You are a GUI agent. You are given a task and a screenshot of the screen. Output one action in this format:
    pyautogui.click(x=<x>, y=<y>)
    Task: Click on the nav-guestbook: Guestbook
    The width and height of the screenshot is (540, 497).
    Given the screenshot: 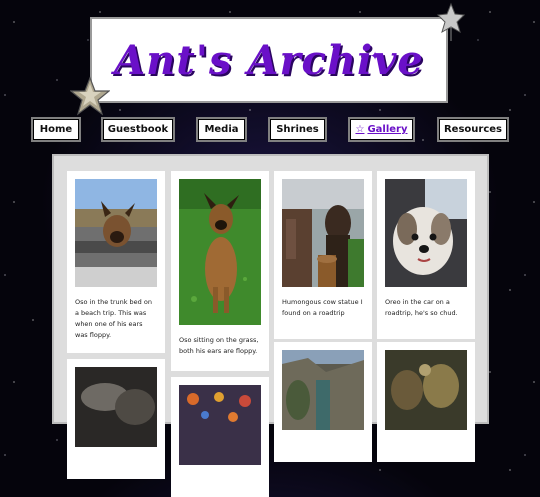 What is the action you would take?
    pyautogui.click(x=138, y=129)
    